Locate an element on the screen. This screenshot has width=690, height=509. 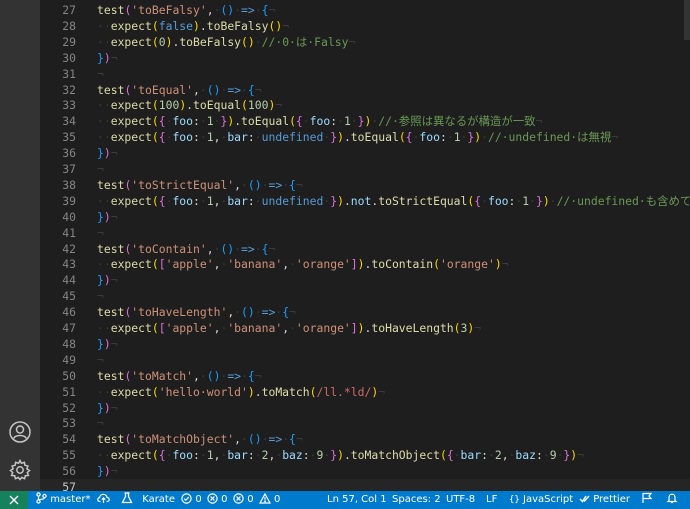
language-mode: {} JavaScript is located at coordinates (541, 500).